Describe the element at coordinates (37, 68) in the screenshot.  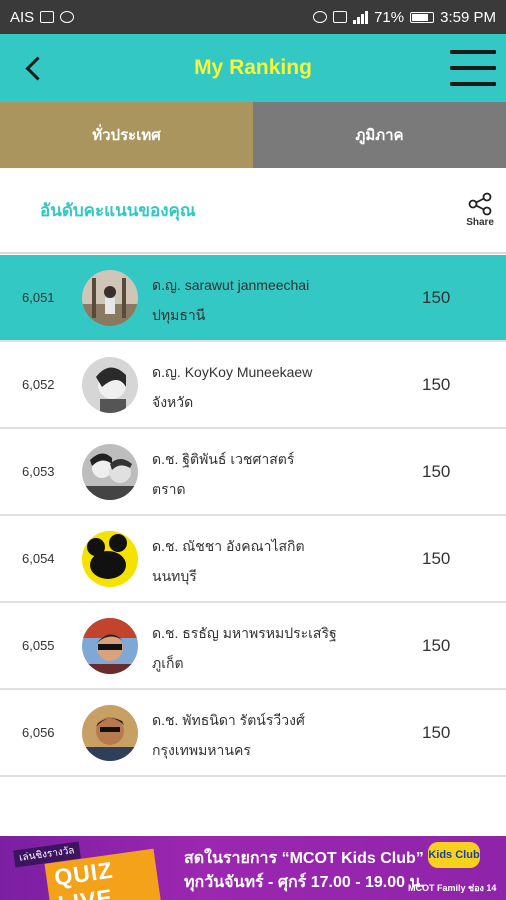
I see `chevron-left-icon` at that location.